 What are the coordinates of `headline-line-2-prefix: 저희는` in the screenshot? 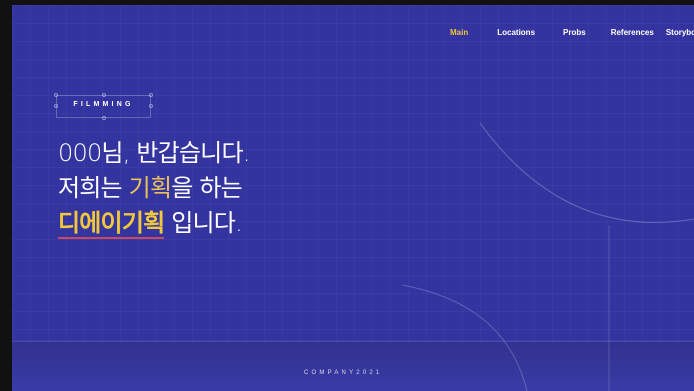 It's located at (93, 188).